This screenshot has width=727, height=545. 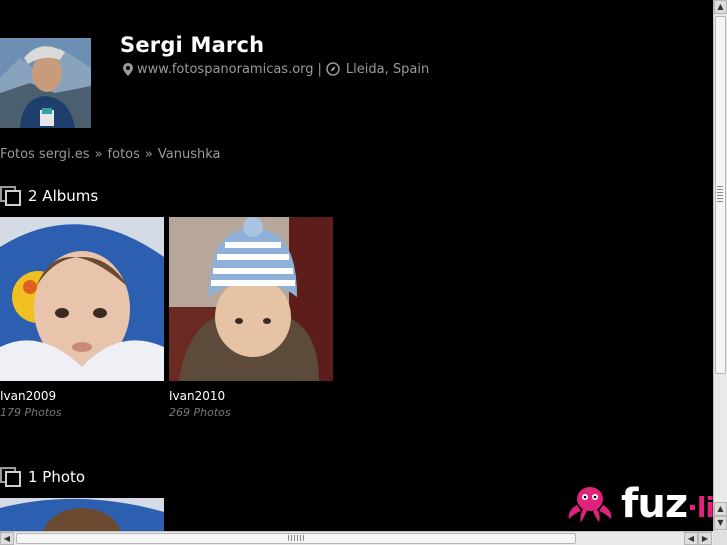 What do you see at coordinates (720, 538) in the screenshot?
I see `scrollbar-corner` at bounding box center [720, 538].